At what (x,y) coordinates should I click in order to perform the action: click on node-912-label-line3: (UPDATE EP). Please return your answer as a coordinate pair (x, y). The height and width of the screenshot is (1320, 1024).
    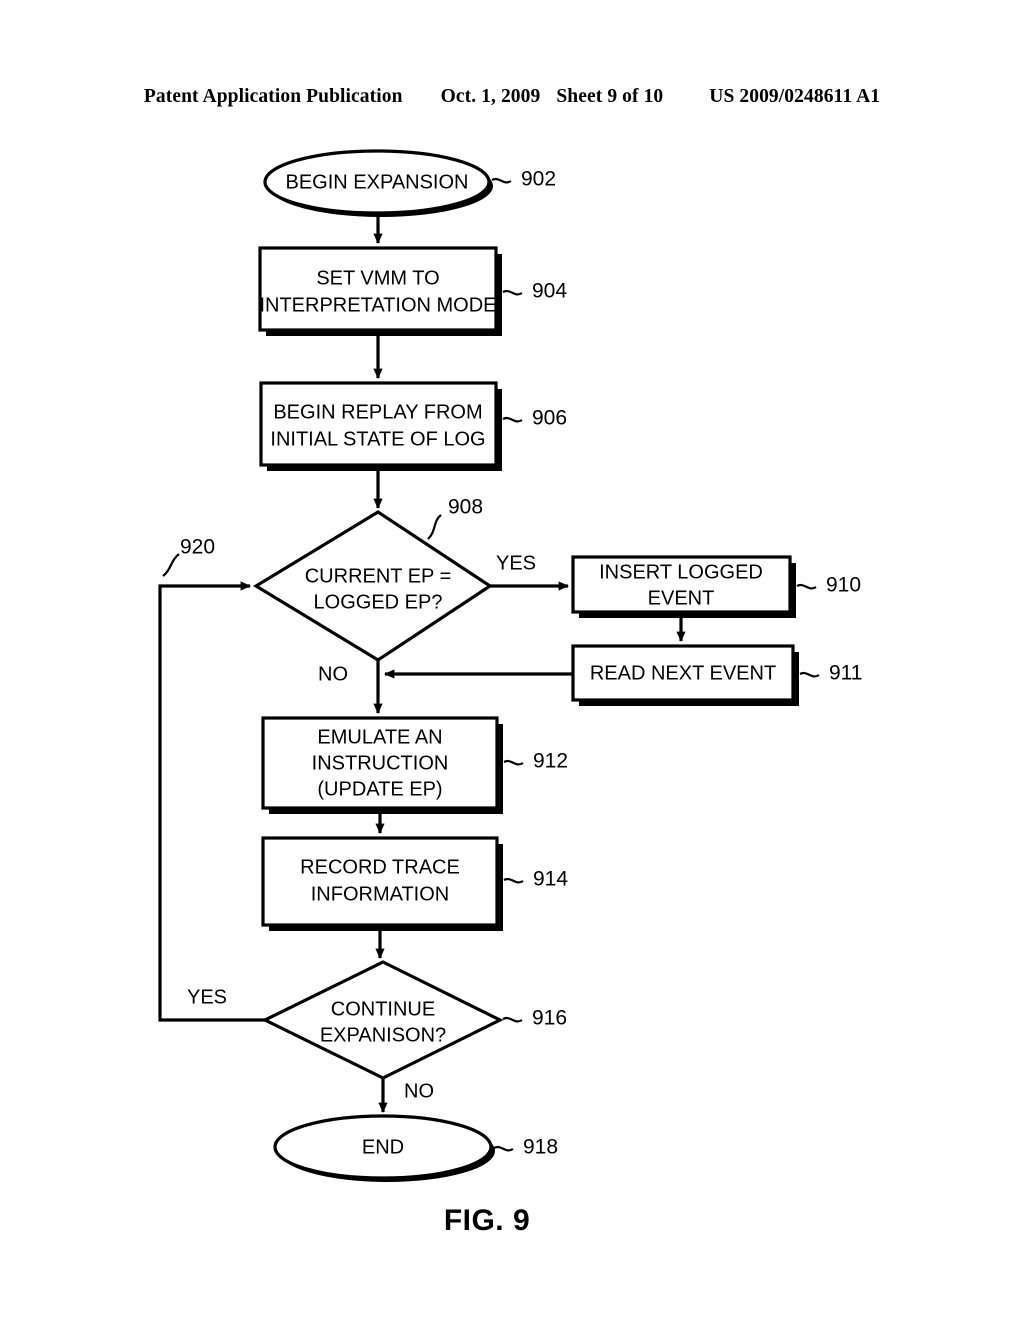
    Looking at the image, I should click on (379, 789).